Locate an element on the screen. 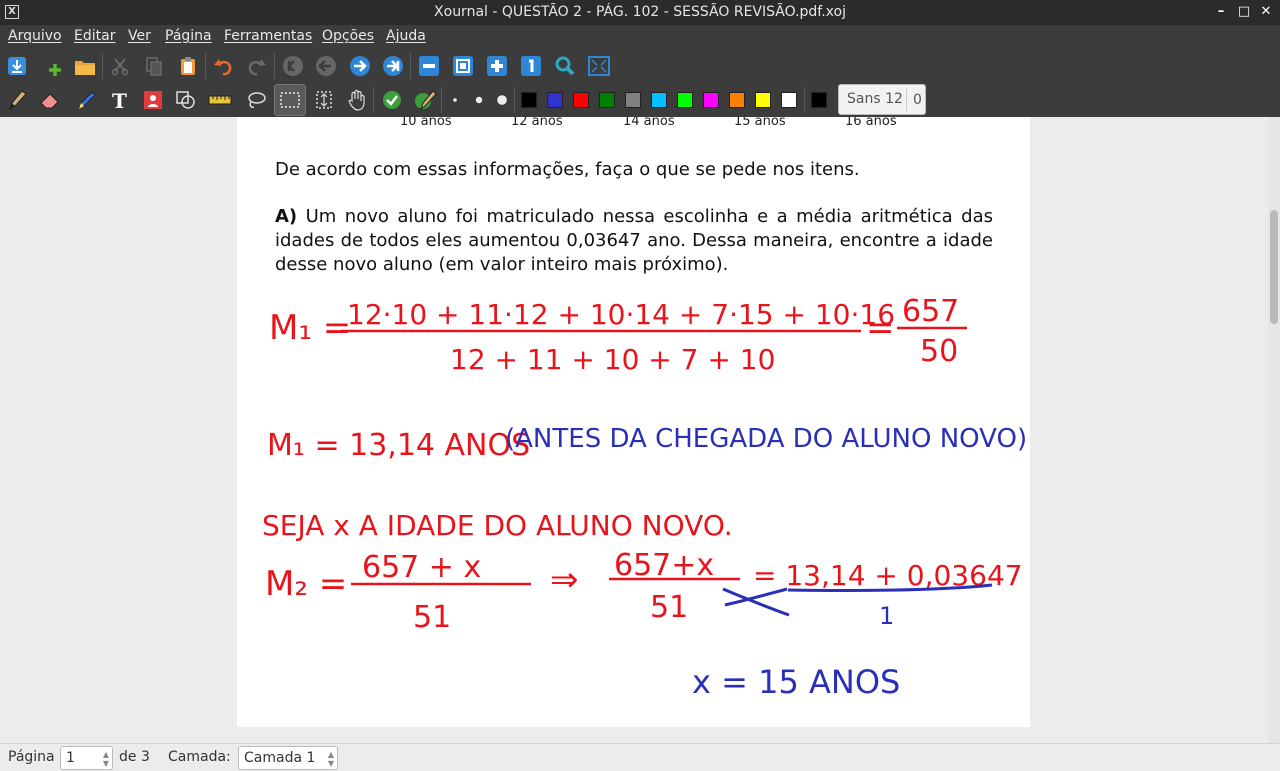 This screenshot has width=1280, height=771. m1-result-den: 50 is located at coordinates (939, 351).